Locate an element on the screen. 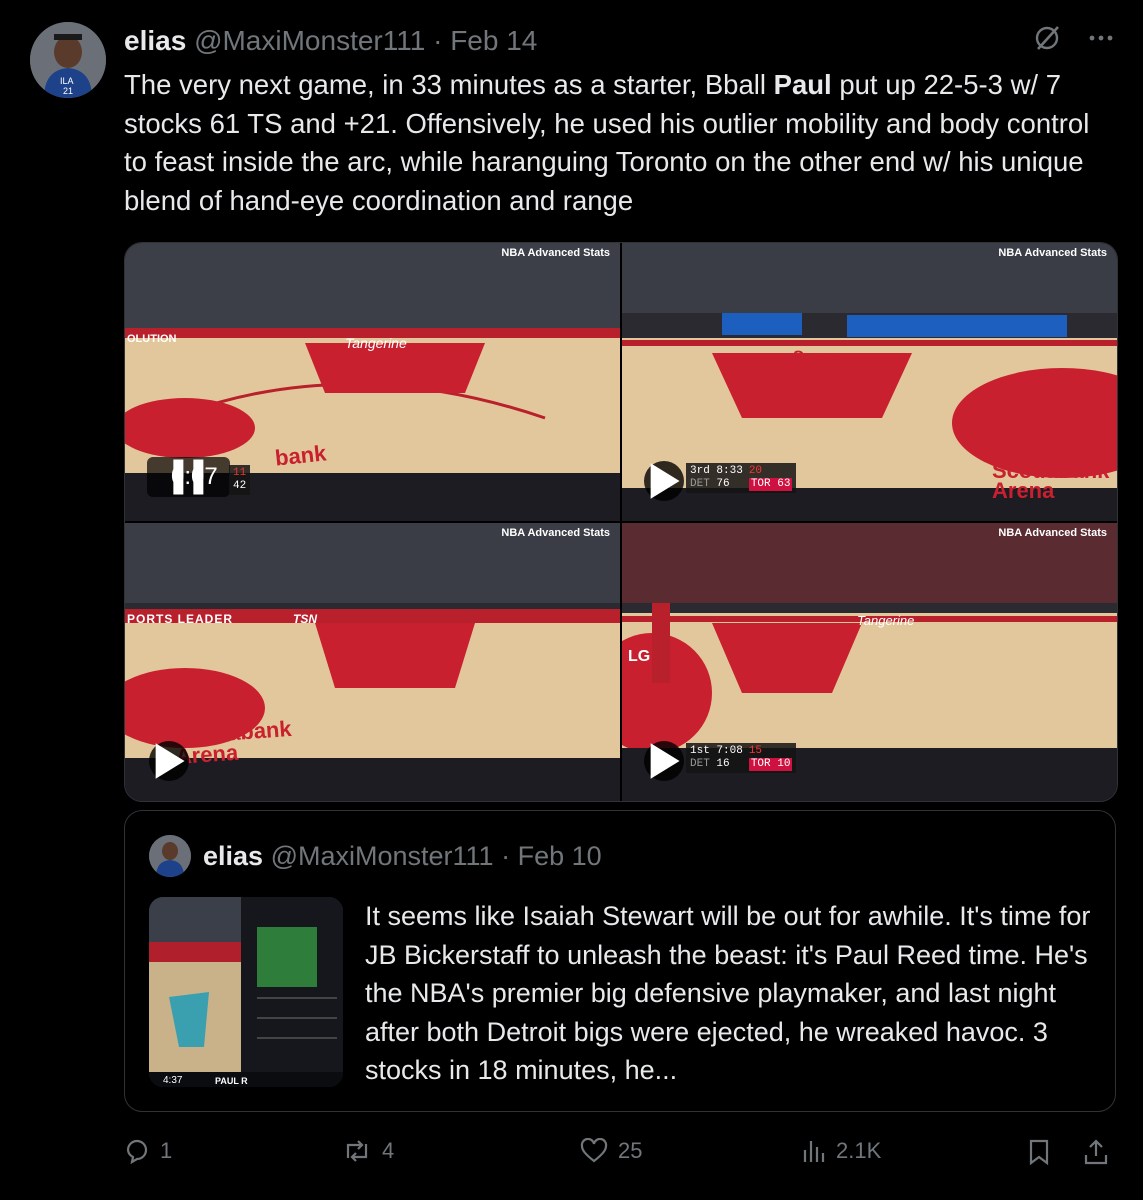 This screenshot has height=1200, width=1143. court-text-tsn: TSN is located at coordinates (305, 619).